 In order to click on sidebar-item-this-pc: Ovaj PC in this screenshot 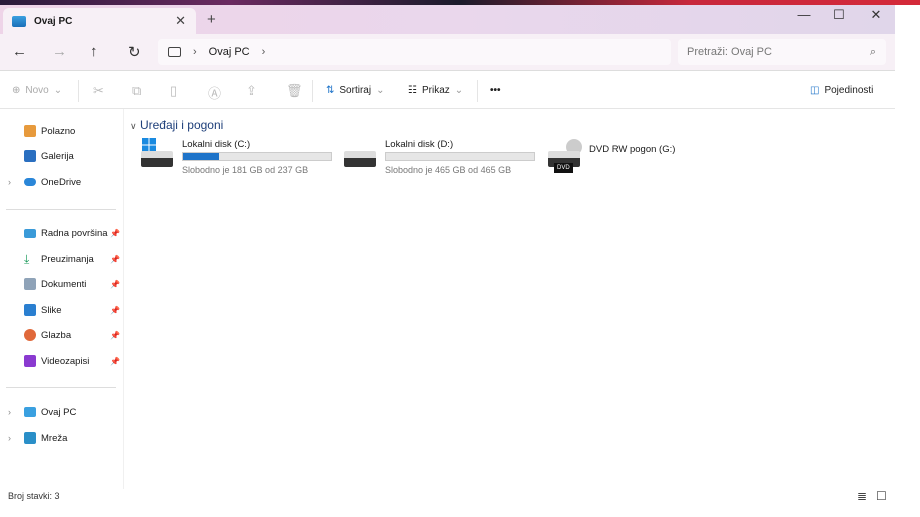, I will do `click(74, 412)`.